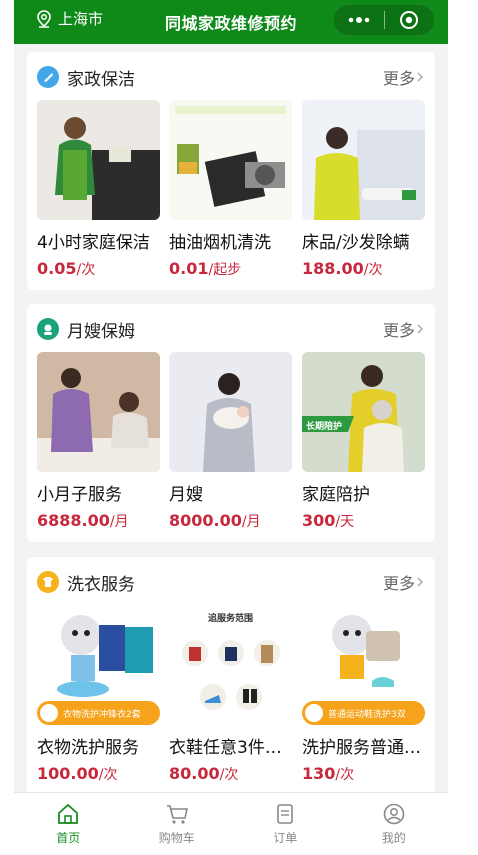 This screenshot has width=478, height=855. Describe the element at coordinates (363, 412) in the screenshot. I see `service-image: 长期陪护` at that location.